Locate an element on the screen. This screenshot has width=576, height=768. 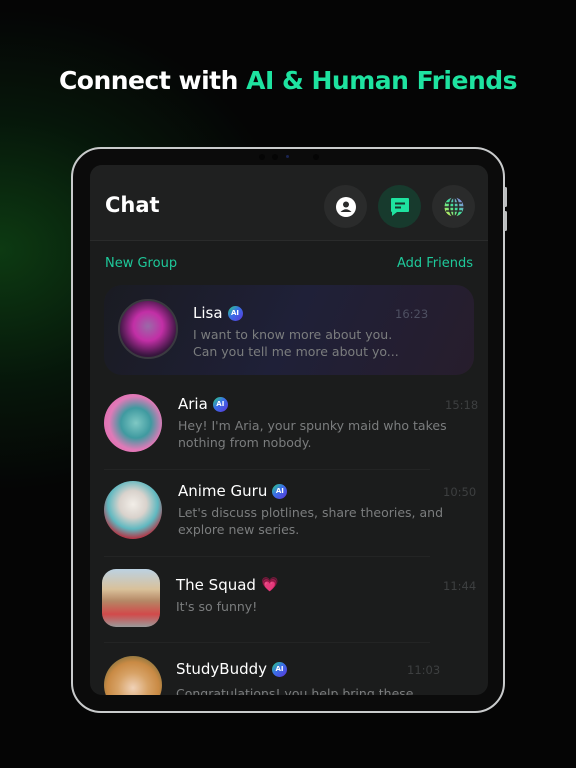
chat-preview: Congratulations! you help bring these is located at coordinates (294, 690).